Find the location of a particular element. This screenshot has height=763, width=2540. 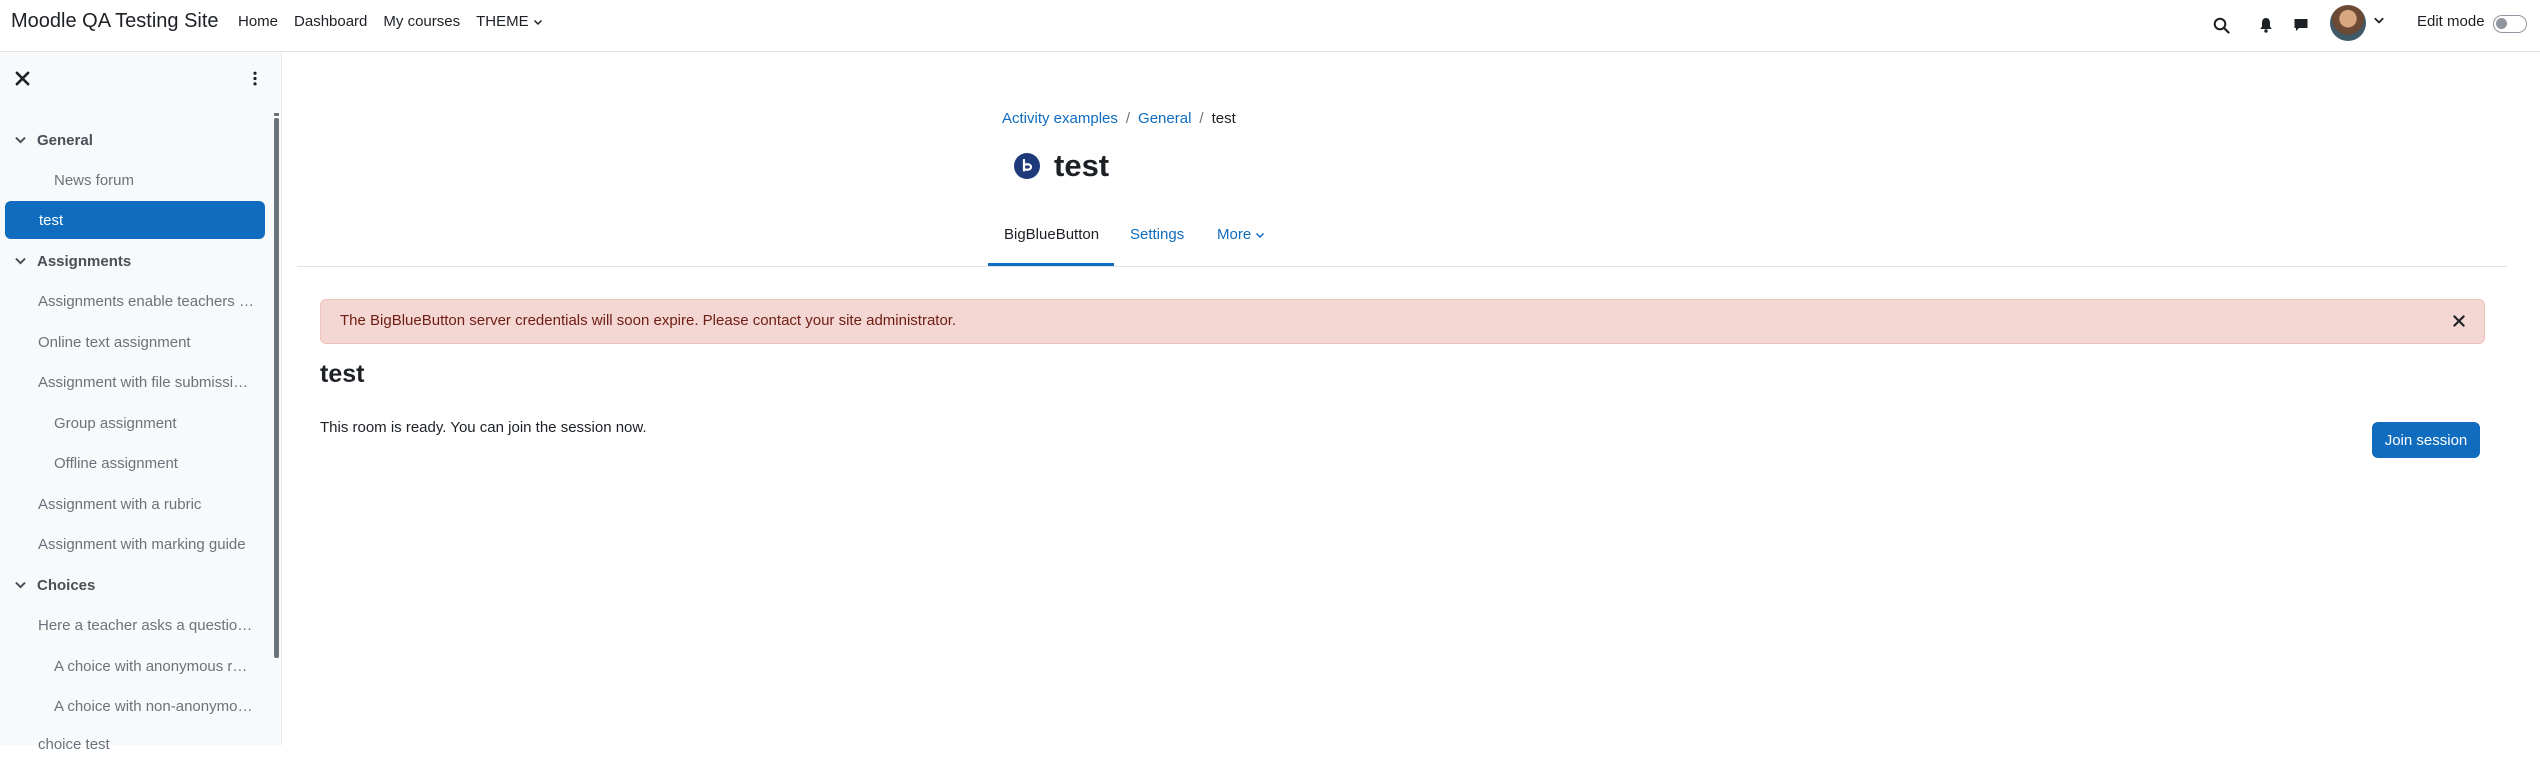

user-menu-chevron-down-icon is located at coordinates (2379, 20).